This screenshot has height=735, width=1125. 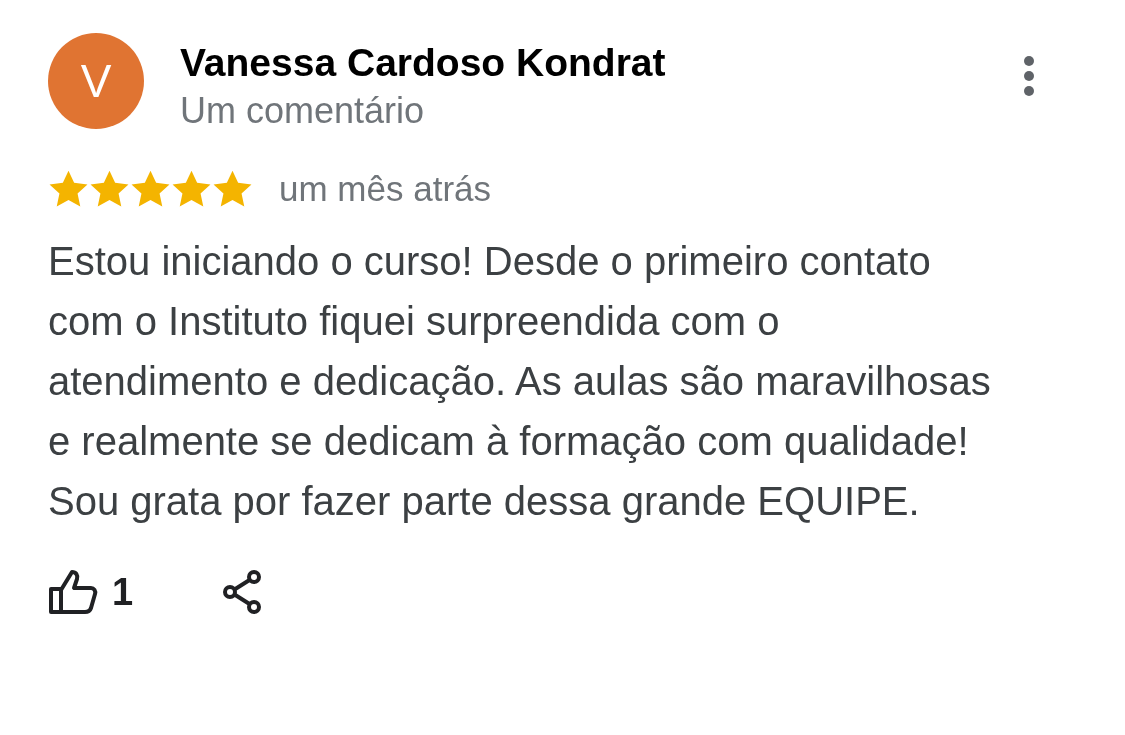 I want to click on review-date: um mês atrás, so click(x=385, y=189).